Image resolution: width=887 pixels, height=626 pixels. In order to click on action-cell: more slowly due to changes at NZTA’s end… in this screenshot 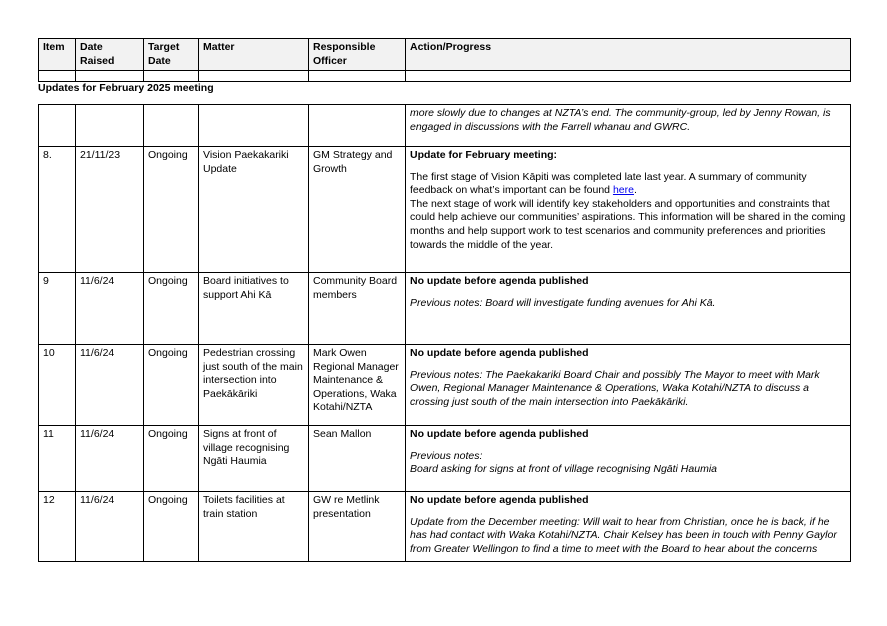, I will do `click(628, 125)`.